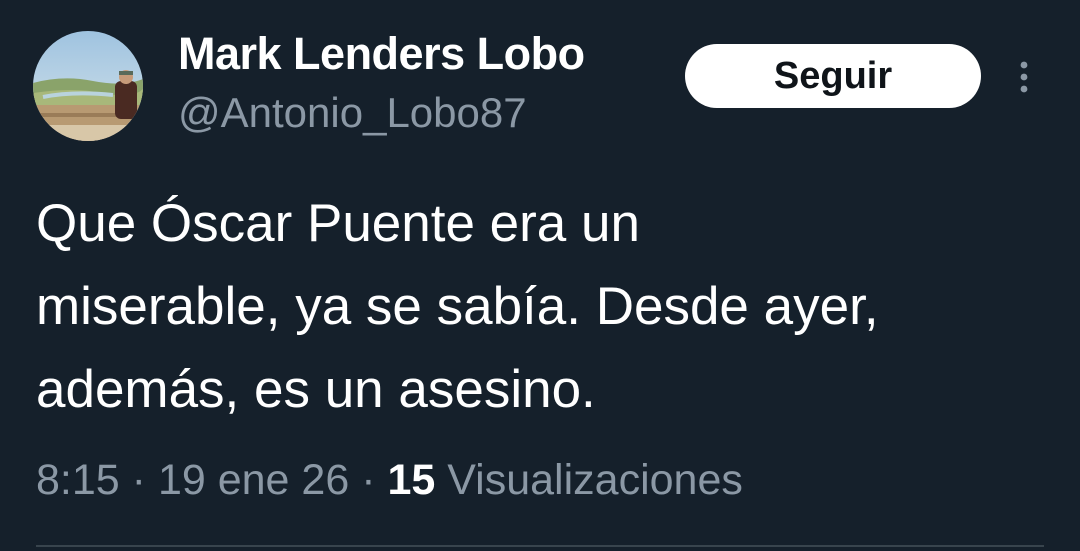  What do you see at coordinates (253, 480) in the screenshot?
I see `tweet-date: 19 ene 26` at bounding box center [253, 480].